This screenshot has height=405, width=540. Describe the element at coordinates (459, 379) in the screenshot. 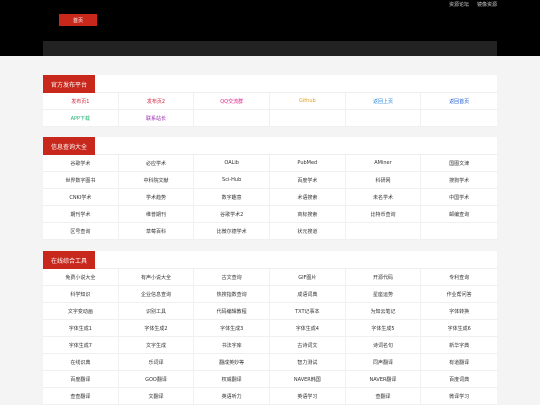

I see `link-item: 百度词典` at that location.